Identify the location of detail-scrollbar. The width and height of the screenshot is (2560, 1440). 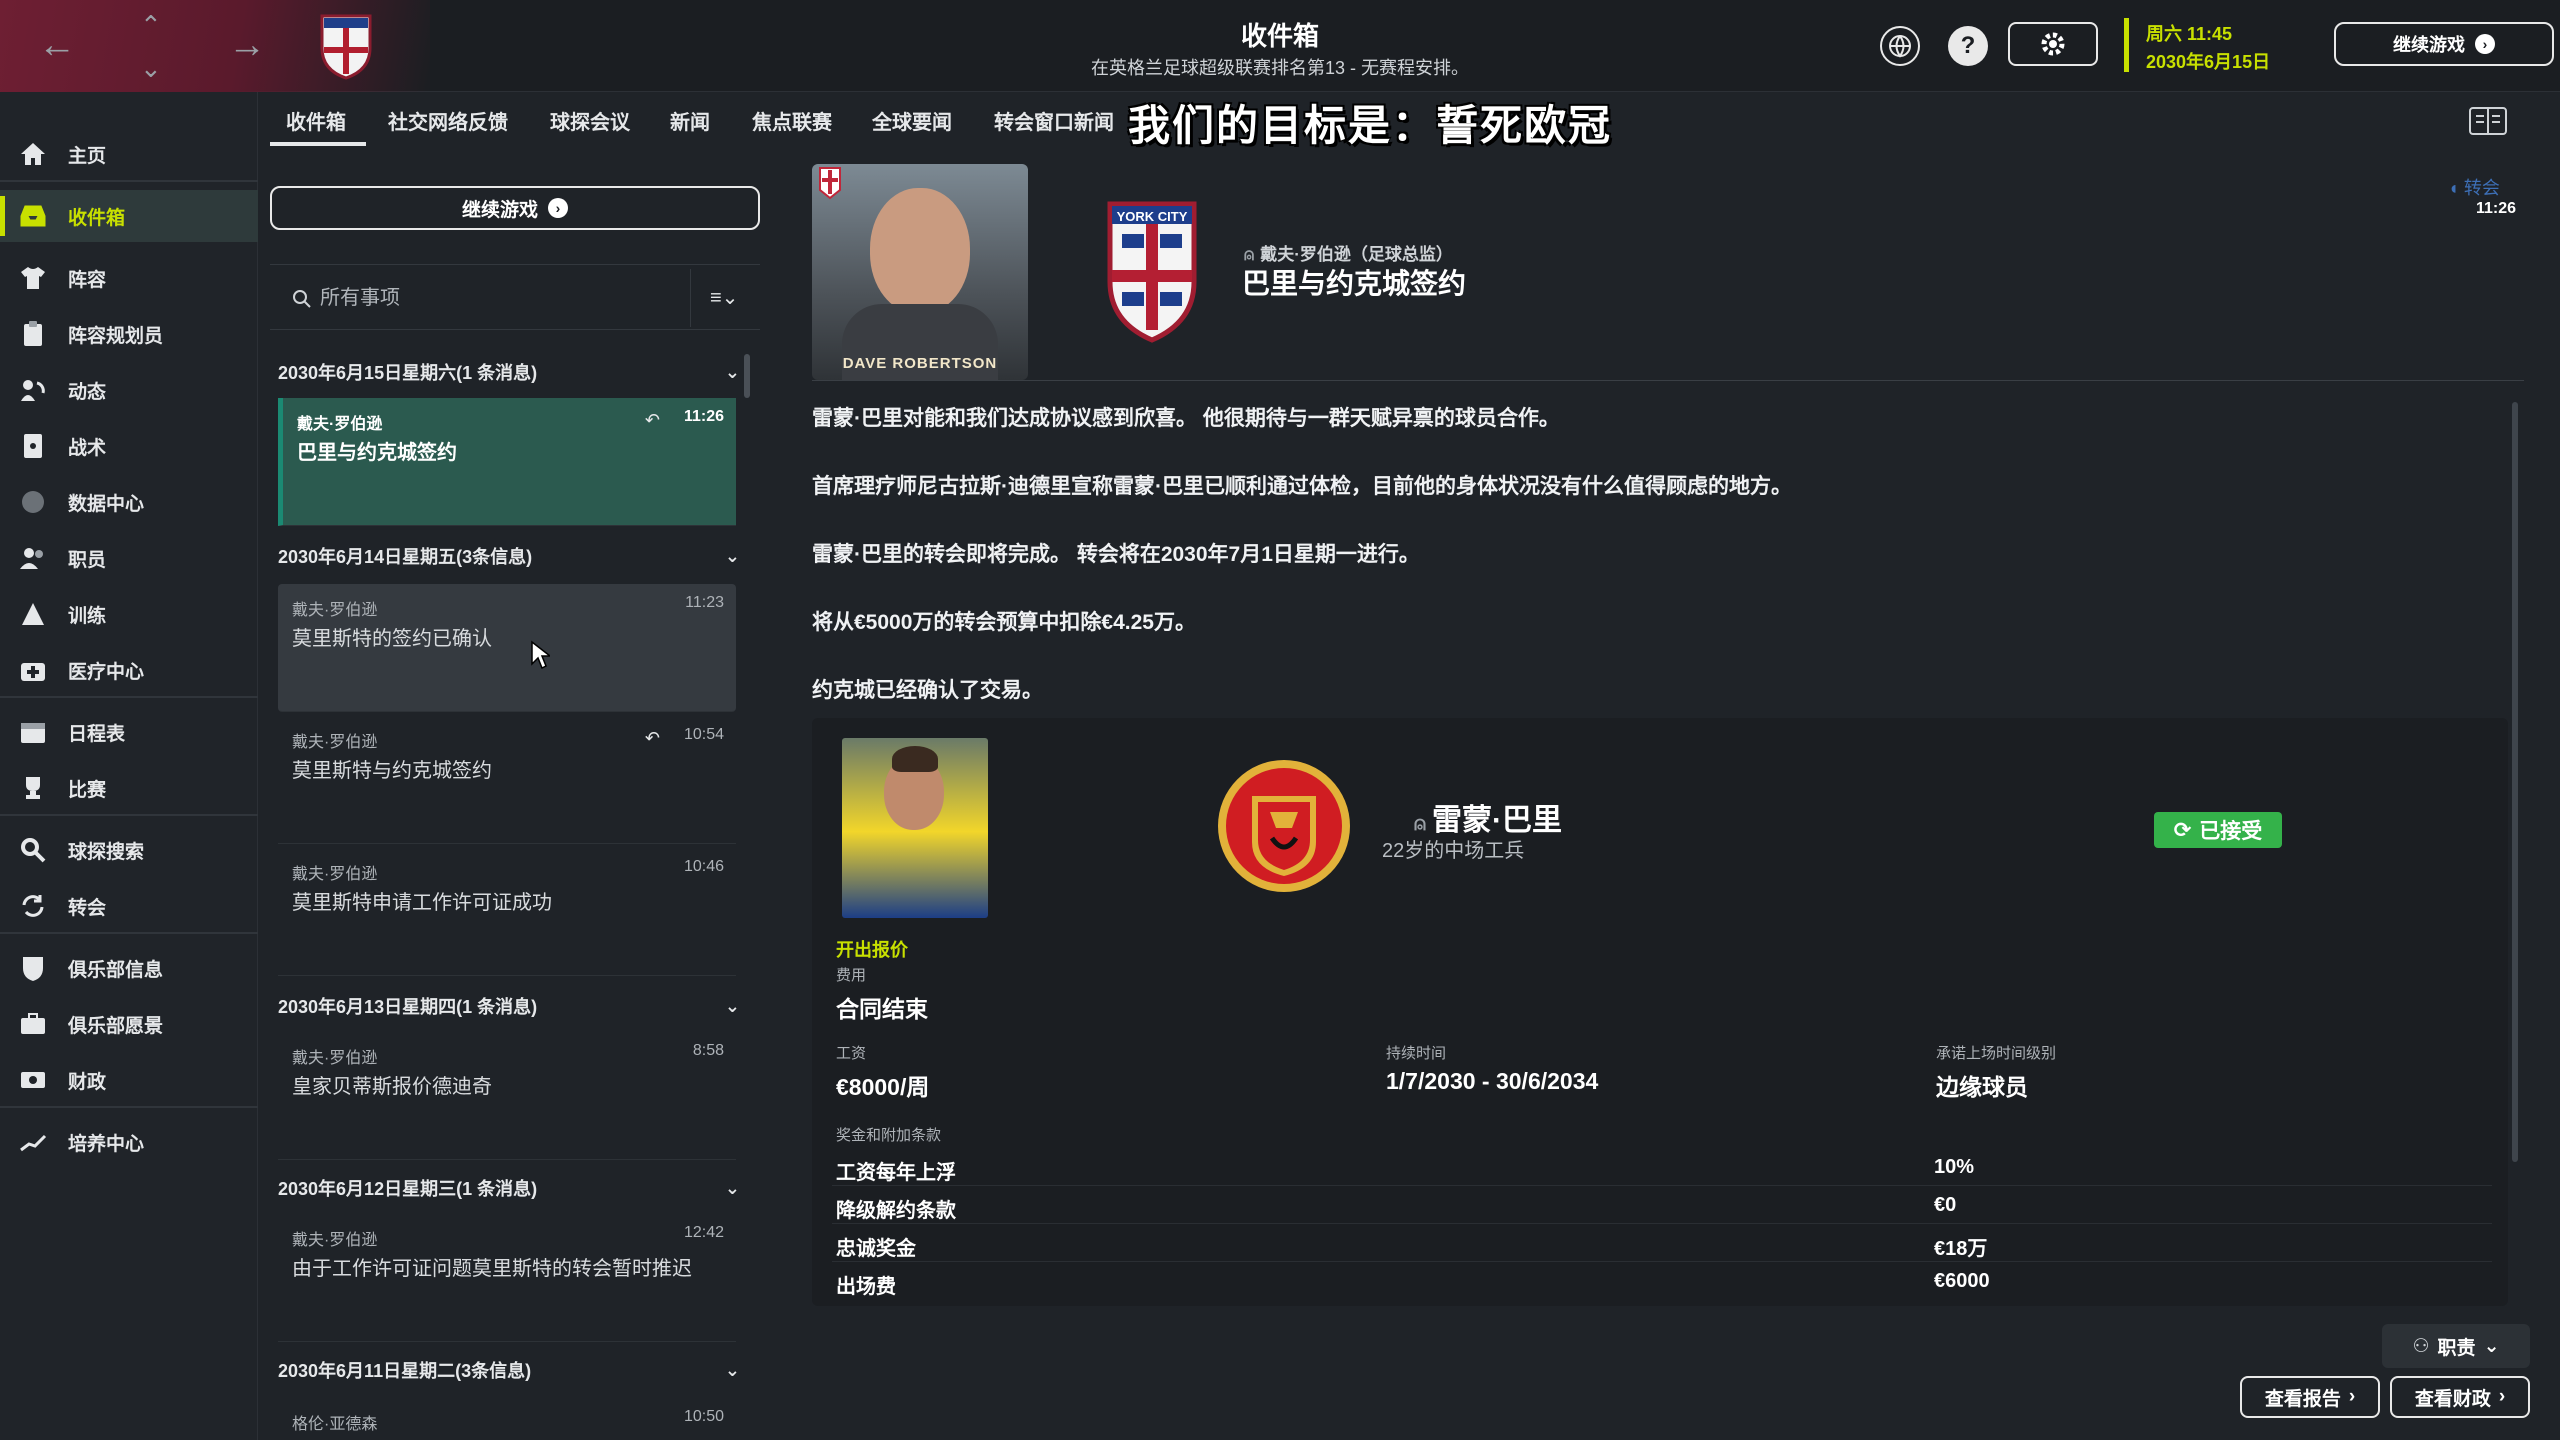
(2515, 782).